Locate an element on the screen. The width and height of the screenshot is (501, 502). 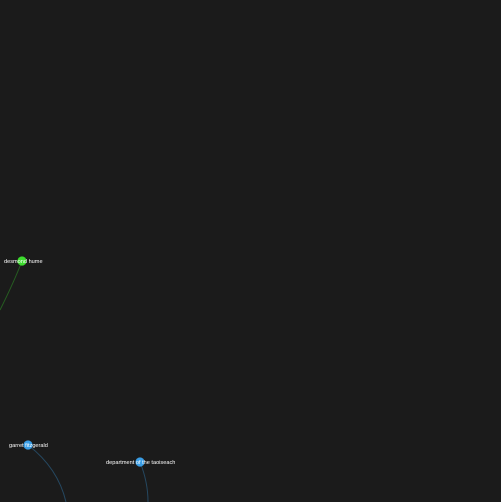
node-department-of-the-taoiseach: department of the taoiseach is located at coordinates (140, 462).